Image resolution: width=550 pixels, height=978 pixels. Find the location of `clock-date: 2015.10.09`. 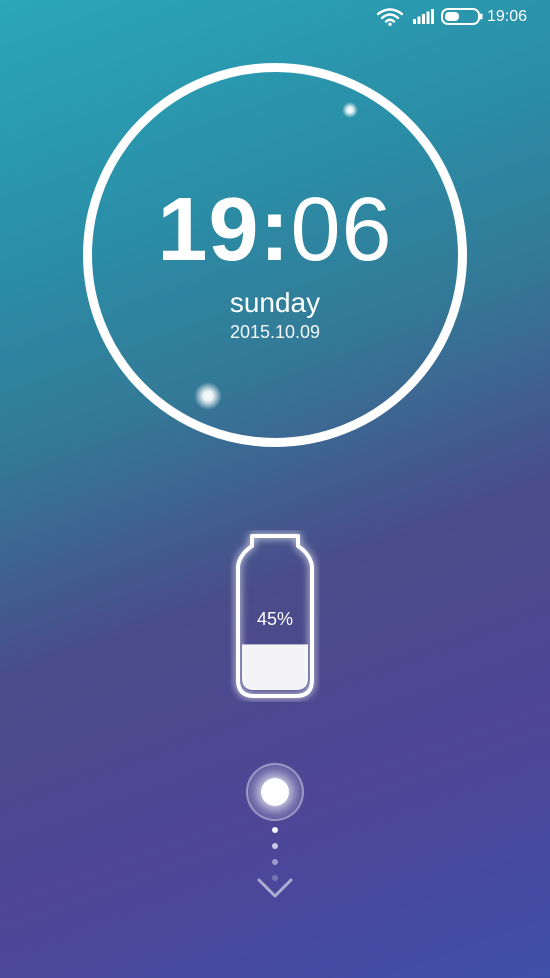

clock-date: 2015.10.09 is located at coordinates (275, 332).